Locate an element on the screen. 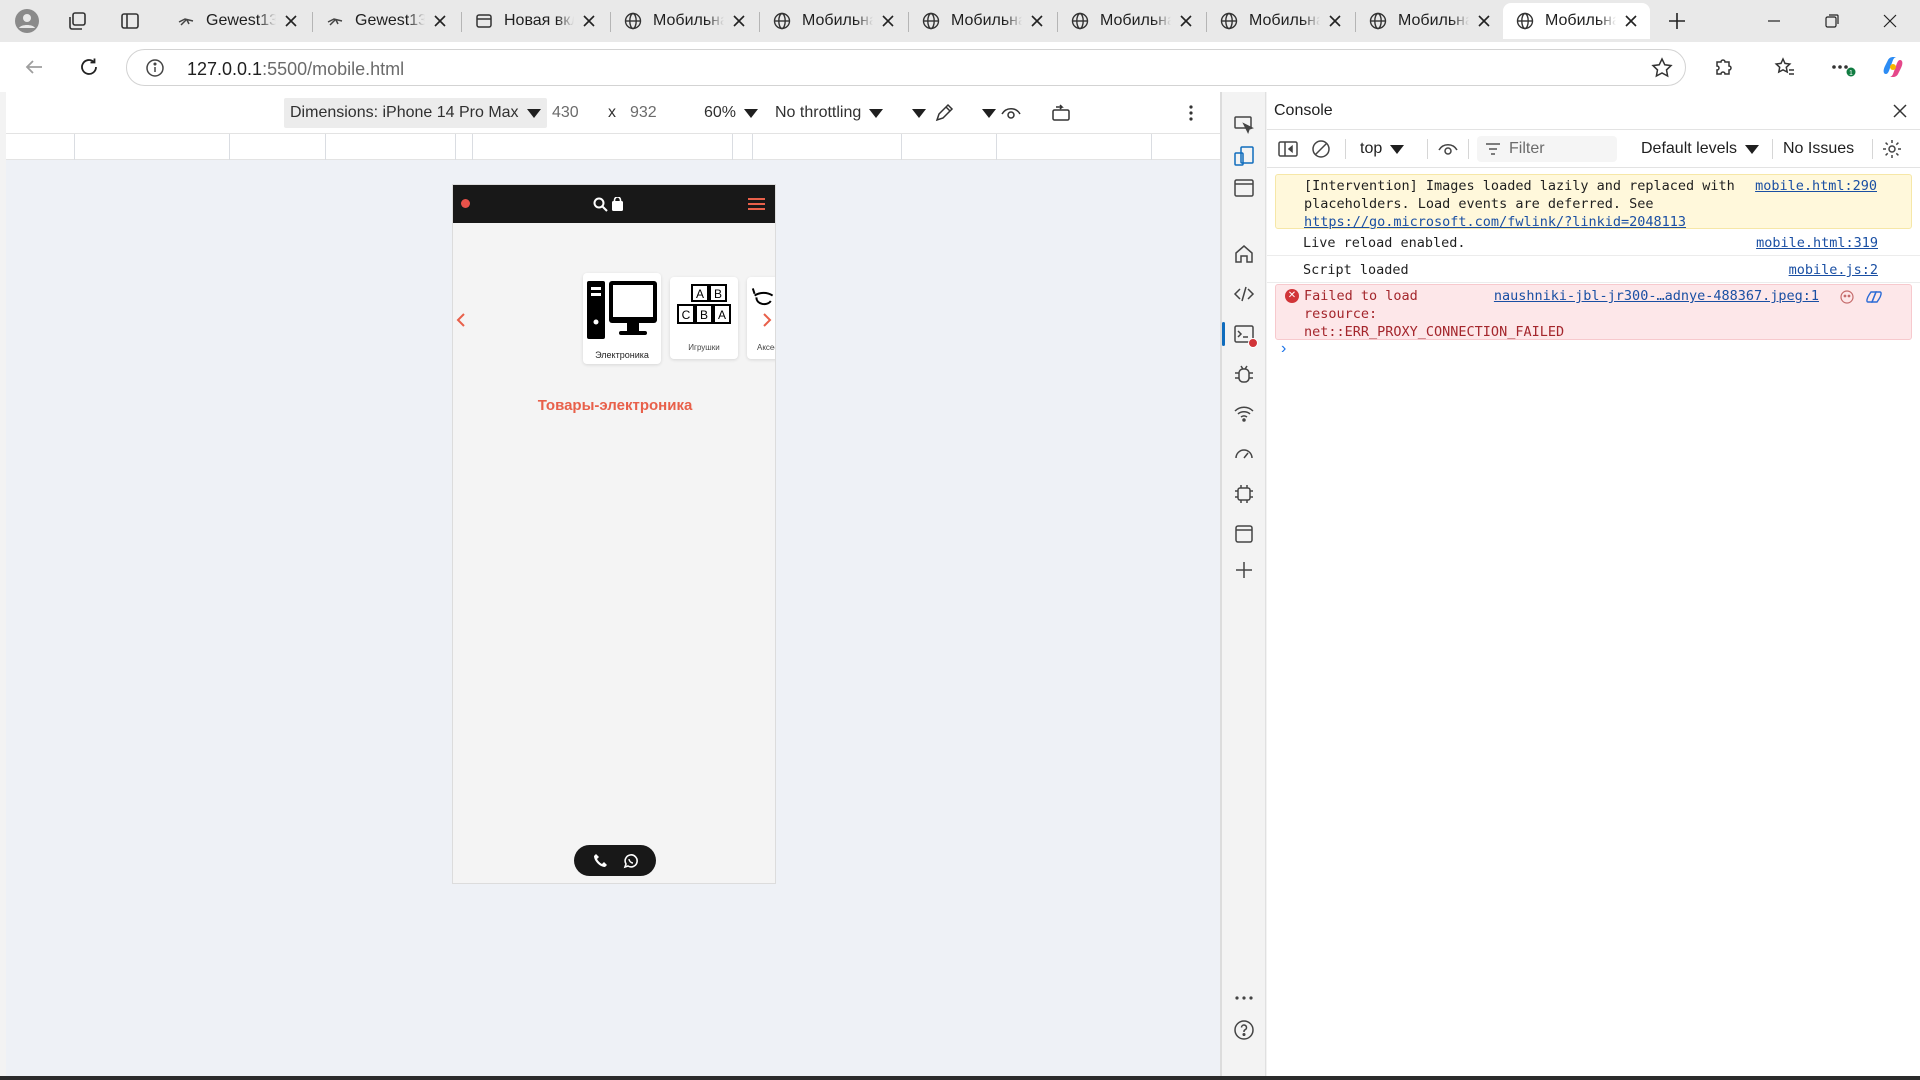  favorites-button is located at coordinates (1785, 67).